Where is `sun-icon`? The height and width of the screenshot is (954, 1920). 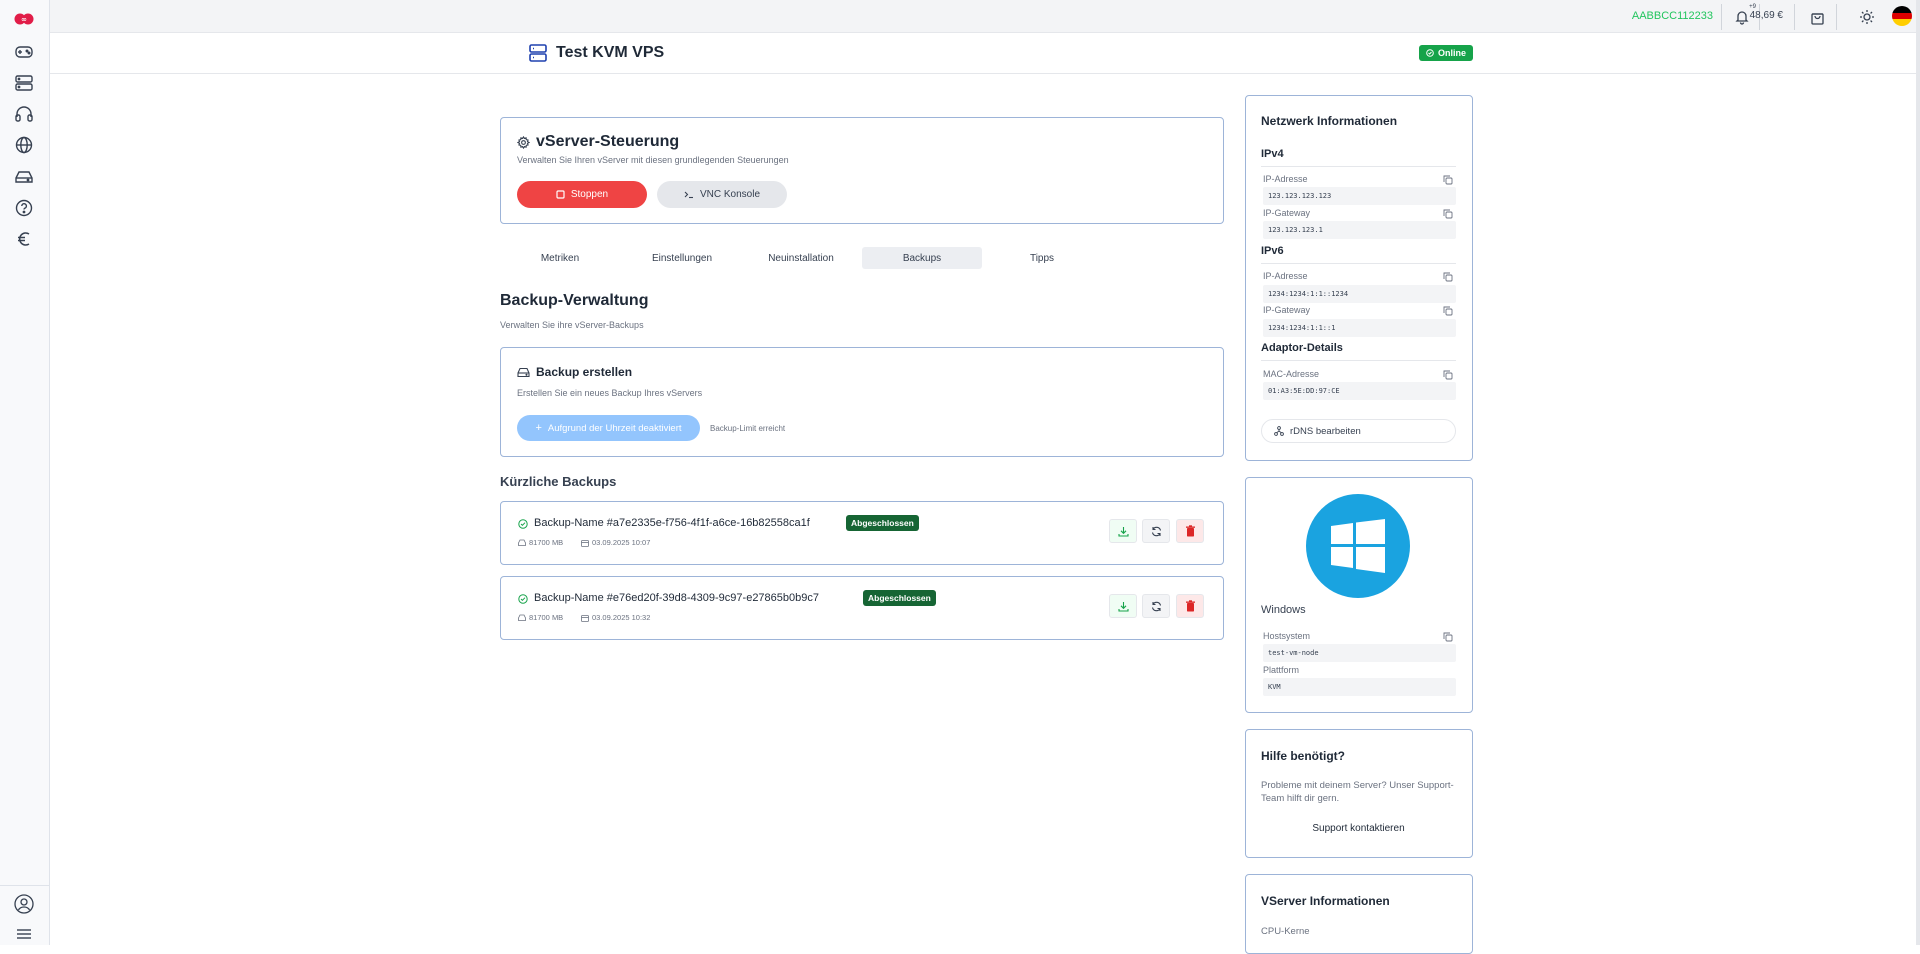
sun-icon is located at coordinates (1867, 17).